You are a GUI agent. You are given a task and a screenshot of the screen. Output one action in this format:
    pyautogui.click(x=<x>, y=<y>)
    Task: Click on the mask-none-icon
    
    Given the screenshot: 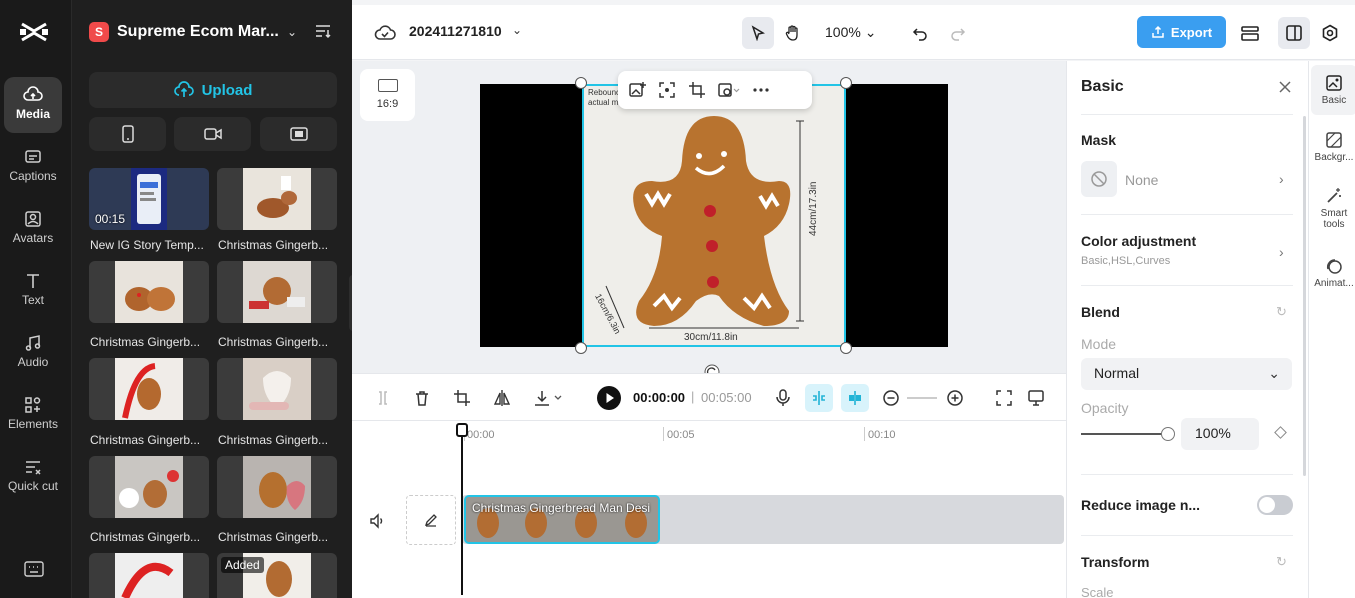 What is the action you would take?
    pyautogui.click(x=1099, y=179)
    